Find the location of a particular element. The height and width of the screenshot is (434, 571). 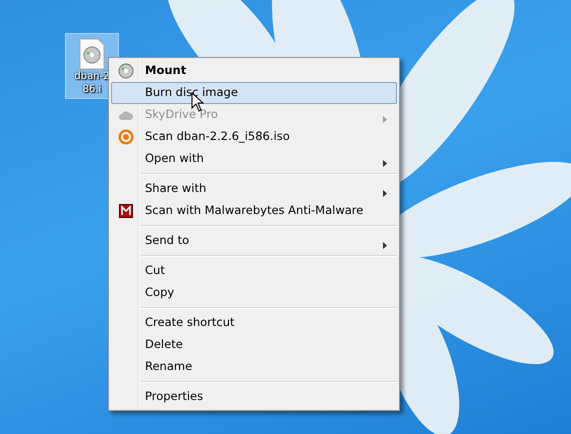

menu-item: Delete is located at coordinates (254, 345).